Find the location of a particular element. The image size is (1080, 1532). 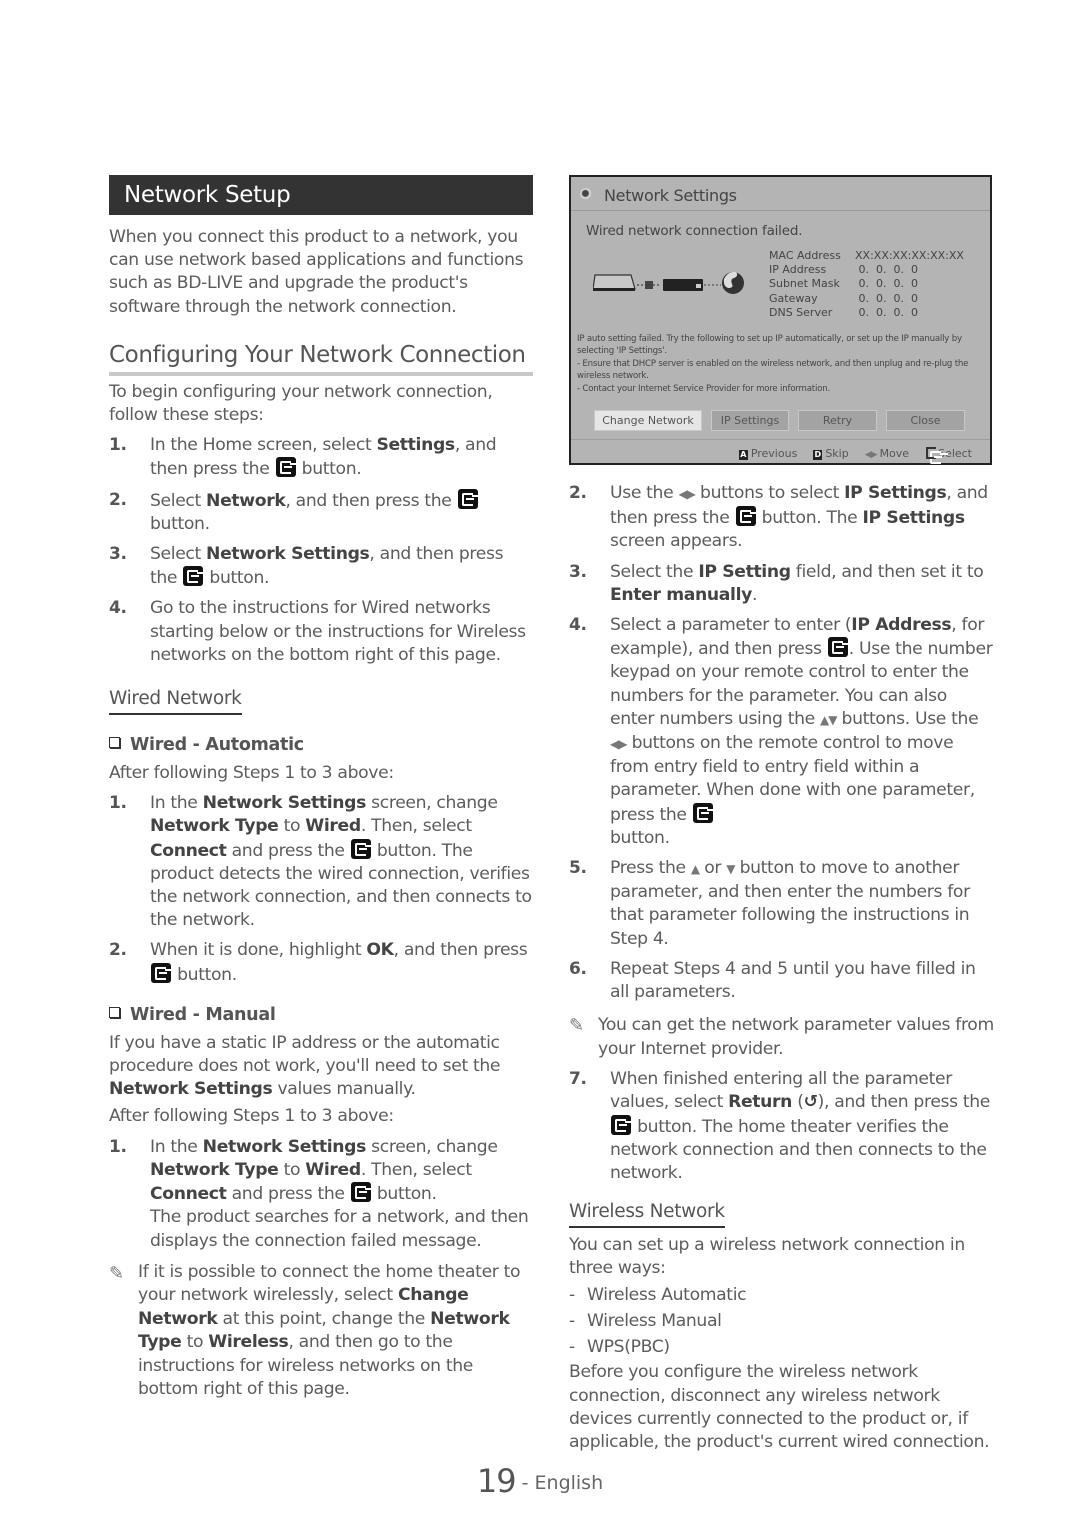

router-icon is located at coordinates (683, 285).